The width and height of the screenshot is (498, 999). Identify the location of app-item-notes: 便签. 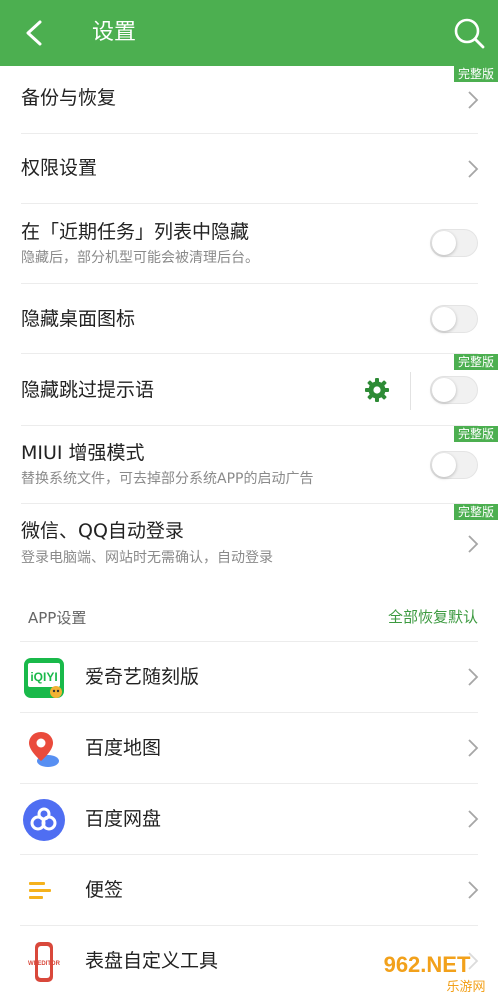
(249, 890).